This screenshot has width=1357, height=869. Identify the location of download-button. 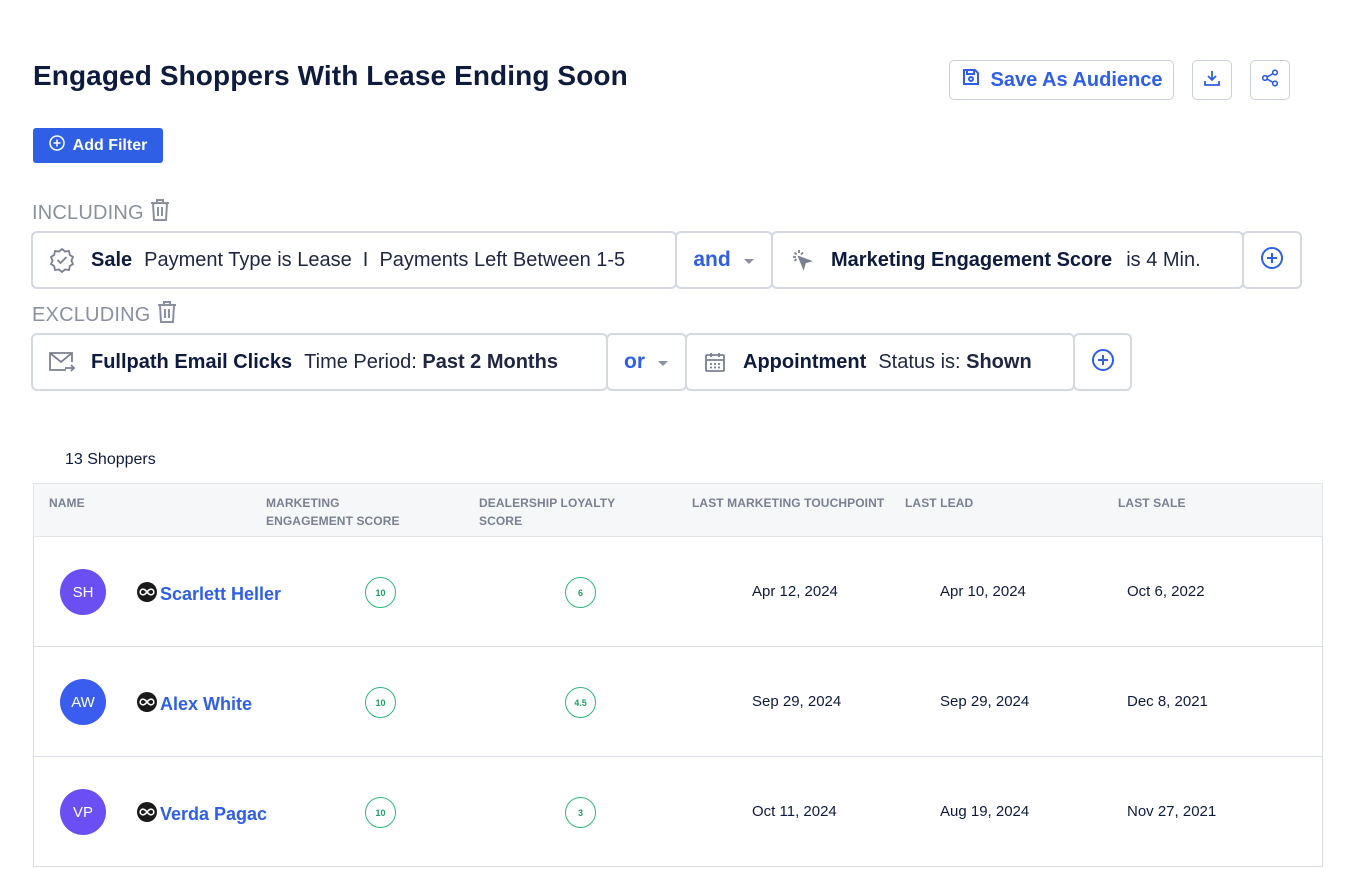
(1212, 80).